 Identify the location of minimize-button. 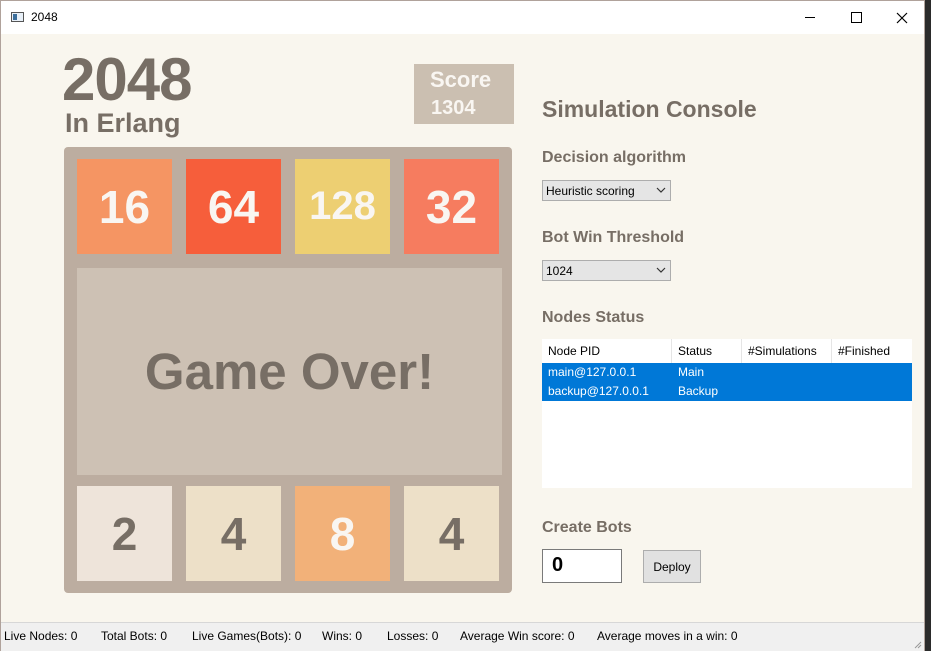
(810, 17).